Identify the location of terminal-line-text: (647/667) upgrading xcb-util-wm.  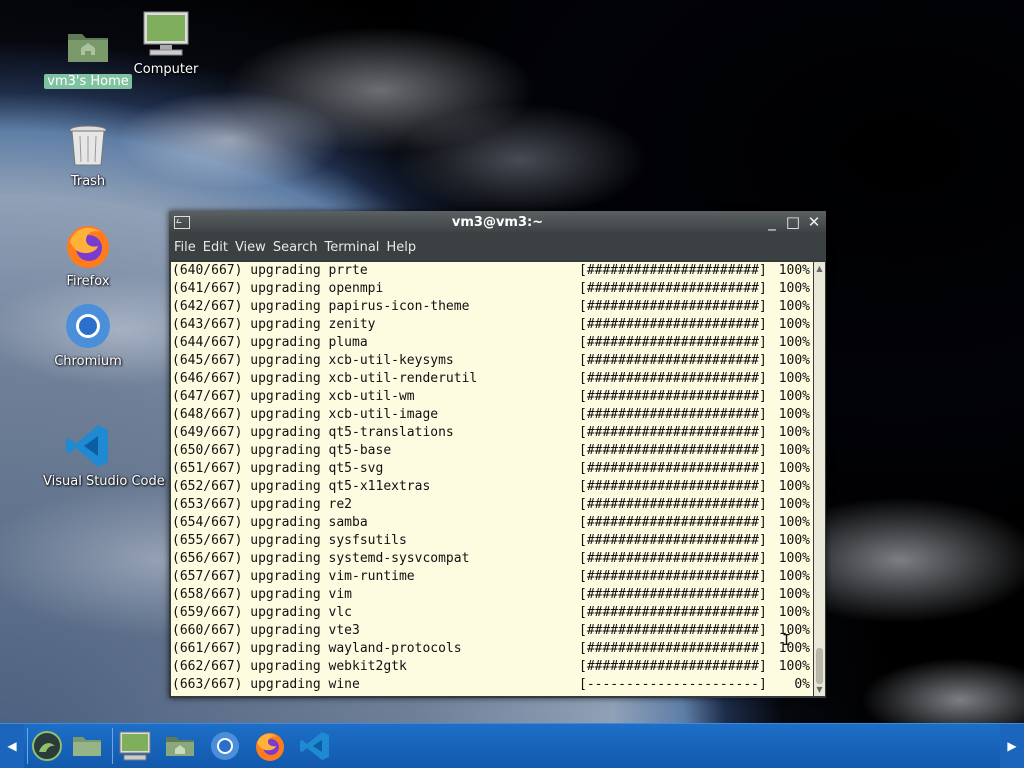
(293, 396).